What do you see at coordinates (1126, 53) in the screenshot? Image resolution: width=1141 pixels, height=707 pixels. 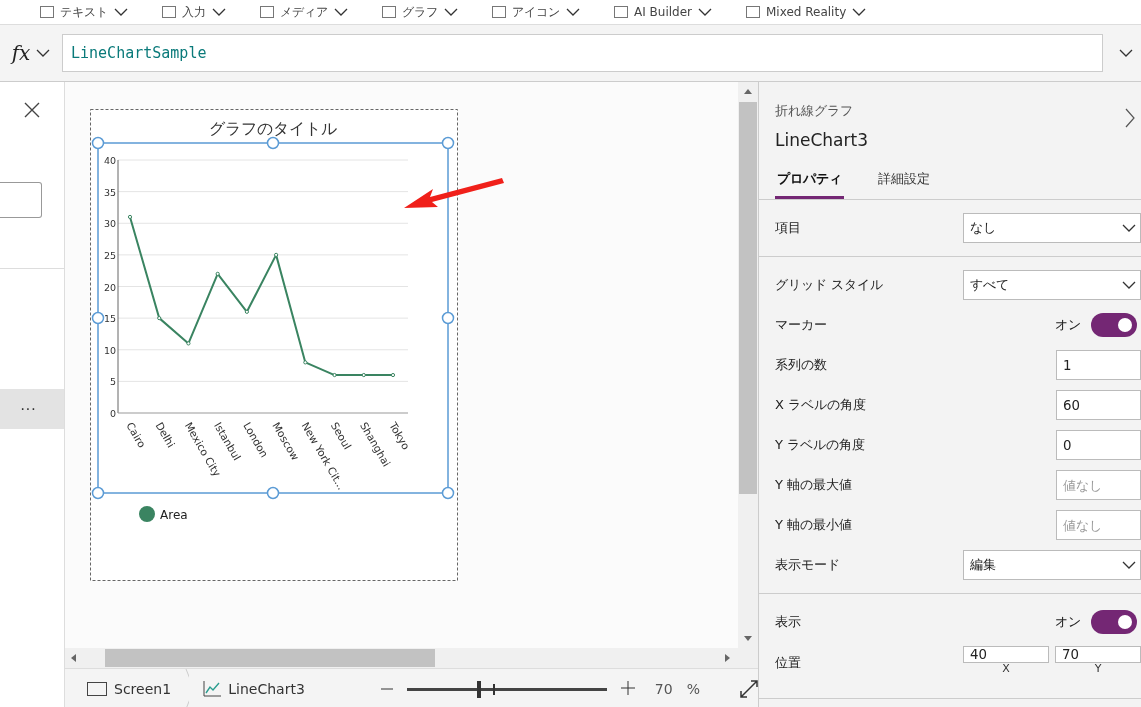 I see `expand-icon` at bounding box center [1126, 53].